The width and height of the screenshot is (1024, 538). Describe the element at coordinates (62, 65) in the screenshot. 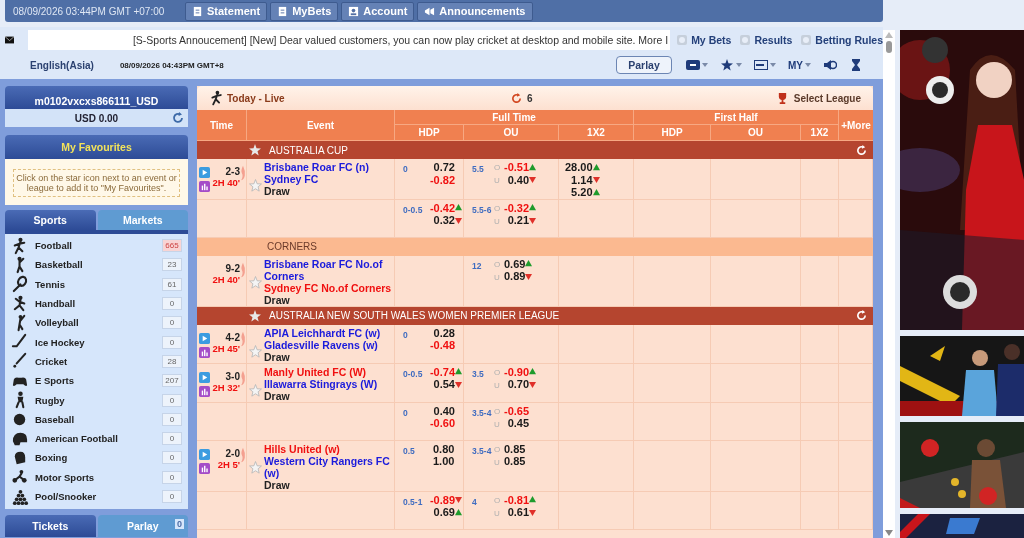

I see `language-selector: English(Asia)` at that location.